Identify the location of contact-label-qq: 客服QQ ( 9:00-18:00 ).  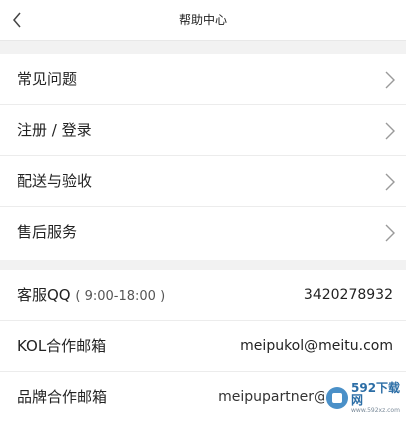
(91, 296).